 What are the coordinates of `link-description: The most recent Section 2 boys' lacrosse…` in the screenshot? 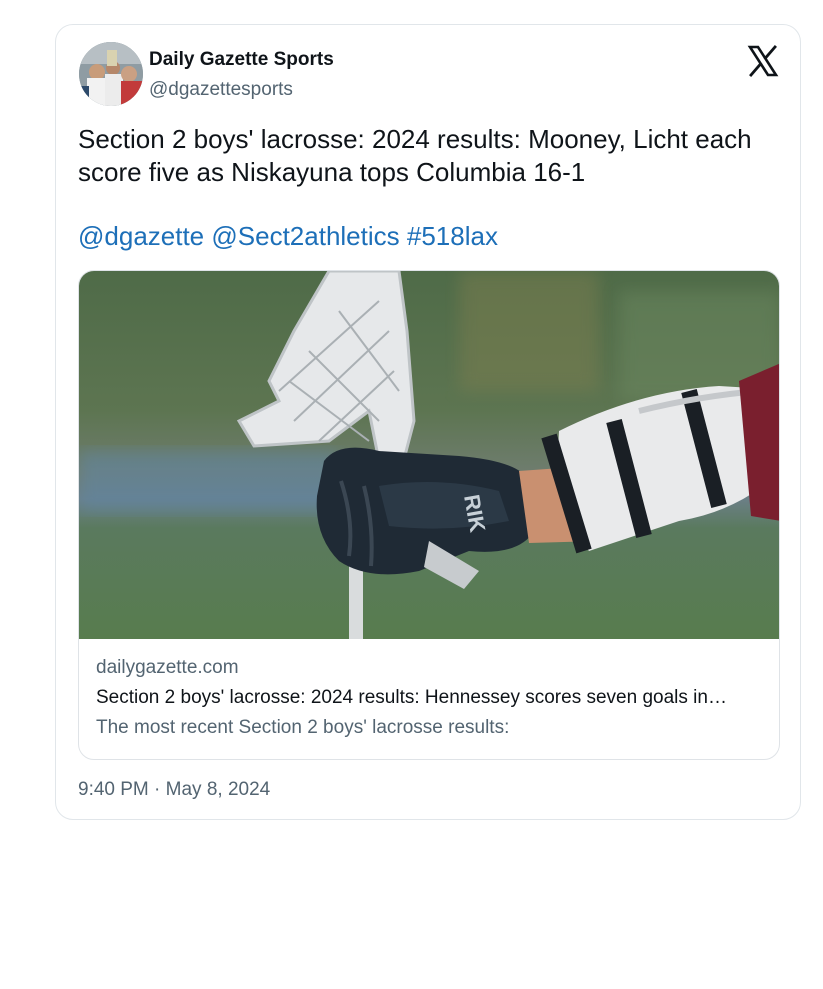 It's located at (303, 727).